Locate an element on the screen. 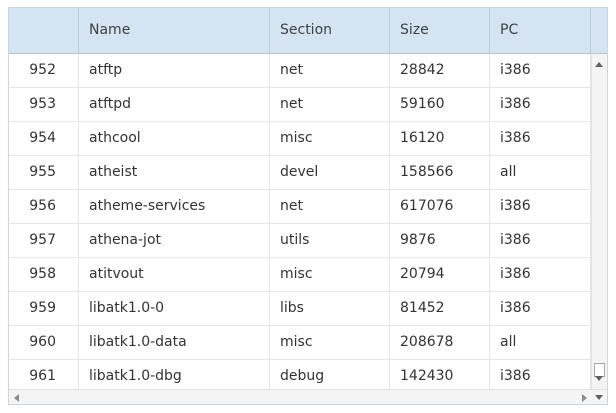  cell-name: atheist is located at coordinates (174, 172).